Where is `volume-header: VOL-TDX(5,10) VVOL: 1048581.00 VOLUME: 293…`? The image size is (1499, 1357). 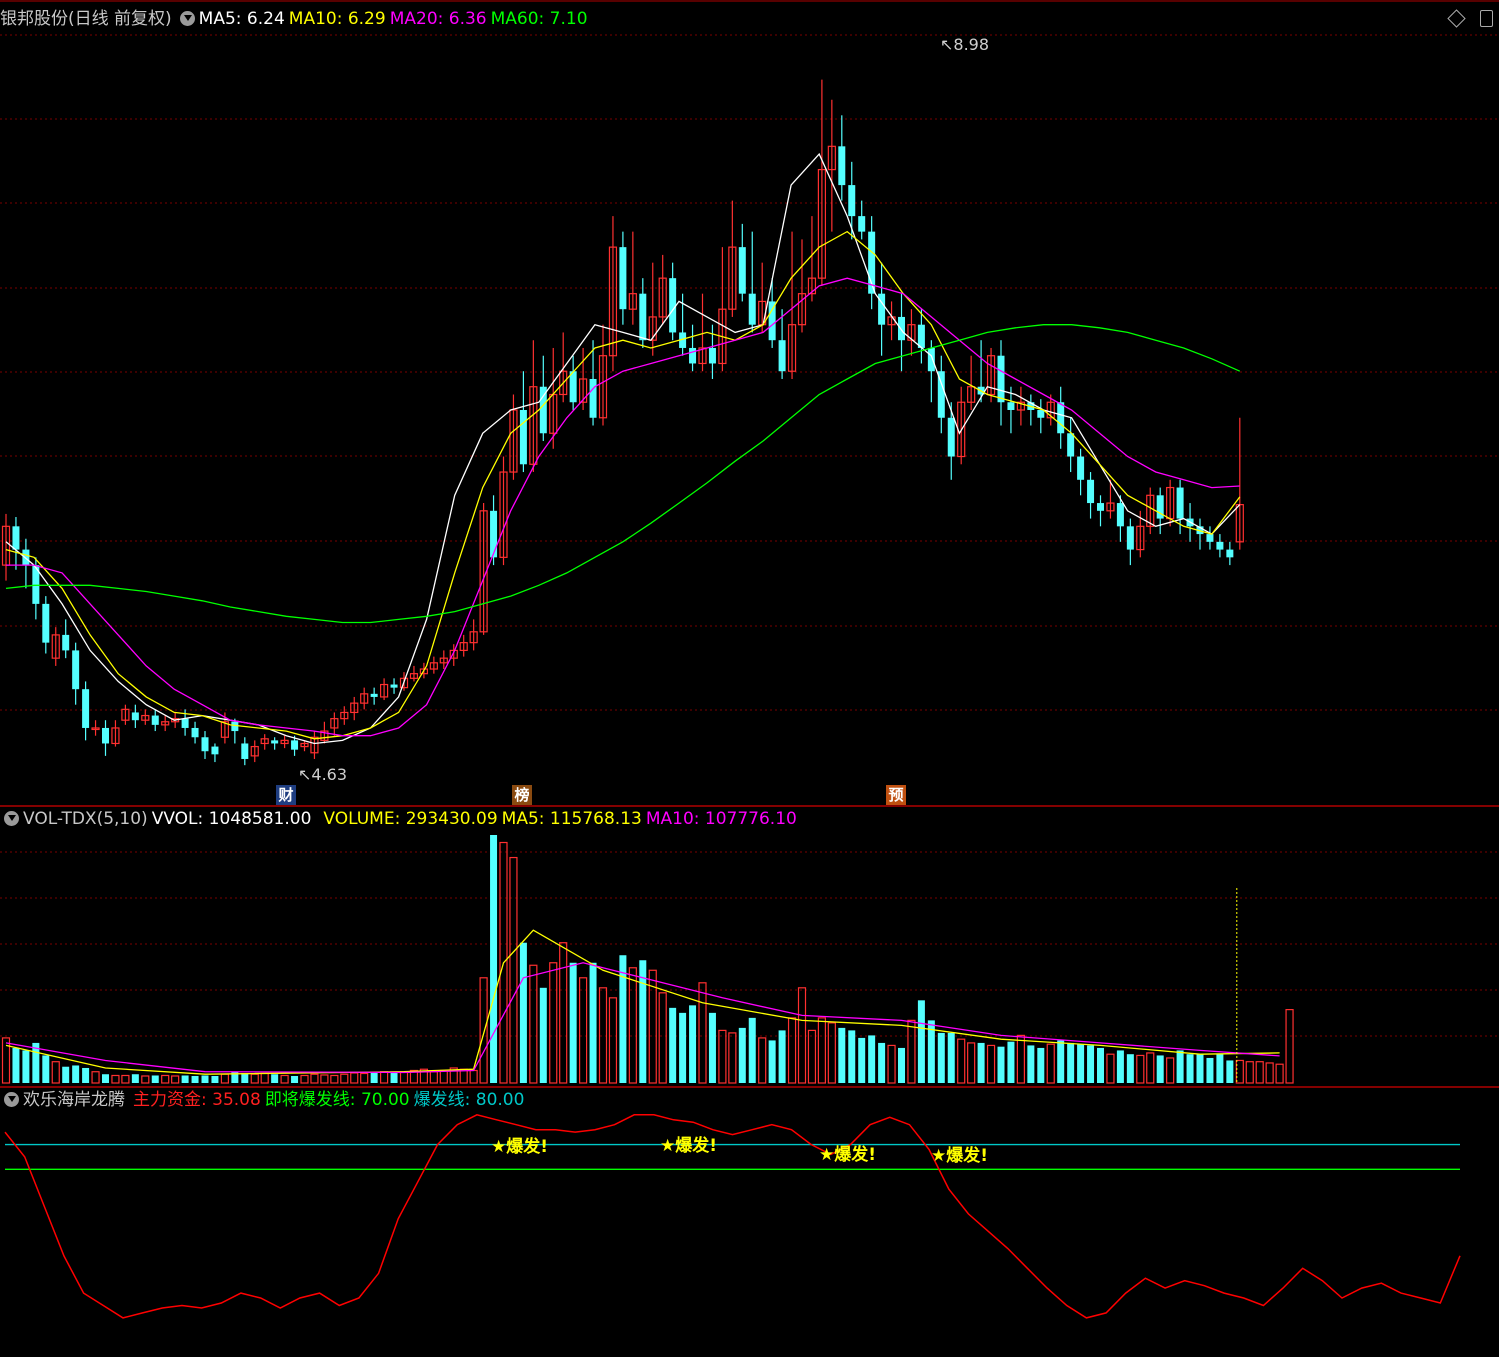
volume-header: VOL-TDX(5,10) VVOL: 1048581.00 VOLUME: 293… is located at coordinates (400, 819).